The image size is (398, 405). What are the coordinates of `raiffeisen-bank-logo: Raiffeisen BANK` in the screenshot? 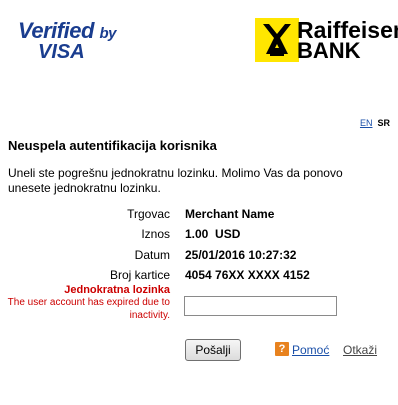 It's located at (326, 41).